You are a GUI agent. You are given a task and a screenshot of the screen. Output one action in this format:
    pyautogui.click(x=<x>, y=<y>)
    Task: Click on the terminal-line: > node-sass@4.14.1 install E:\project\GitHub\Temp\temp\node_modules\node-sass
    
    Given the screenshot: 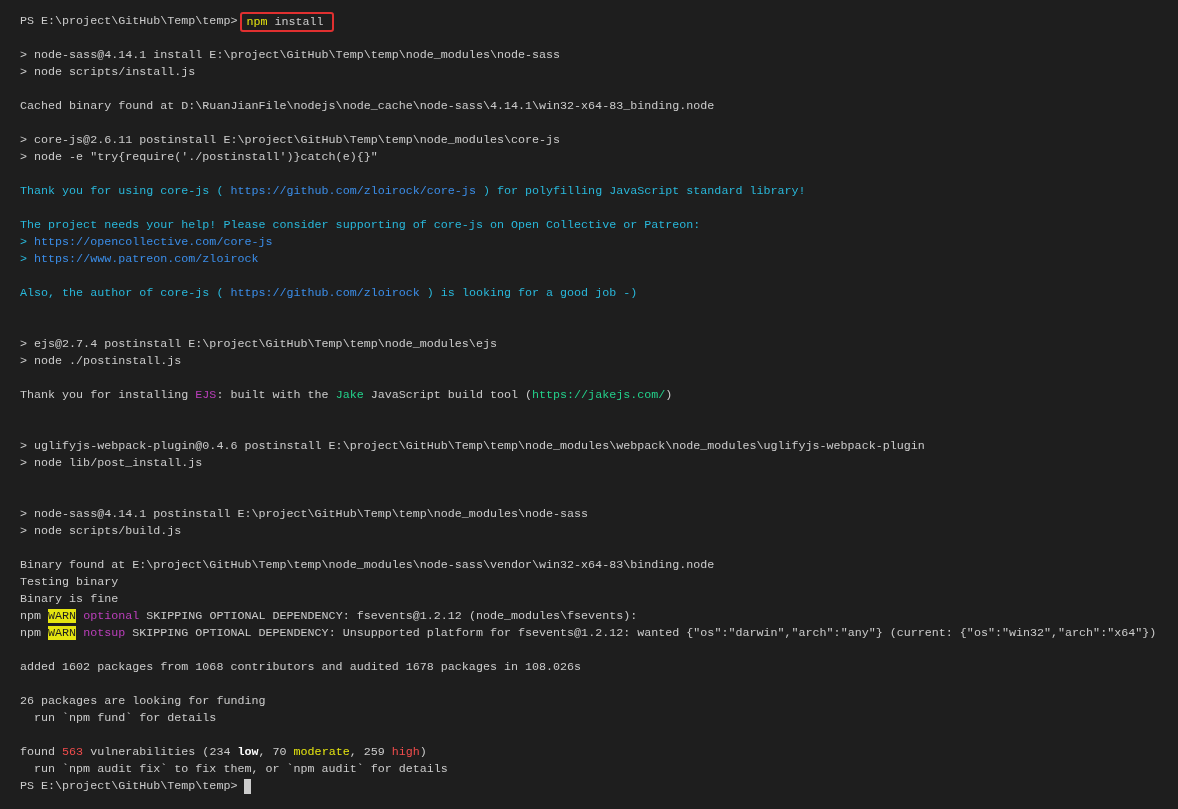 What is the action you would take?
    pyautogui.click(x=291, y=55)
    